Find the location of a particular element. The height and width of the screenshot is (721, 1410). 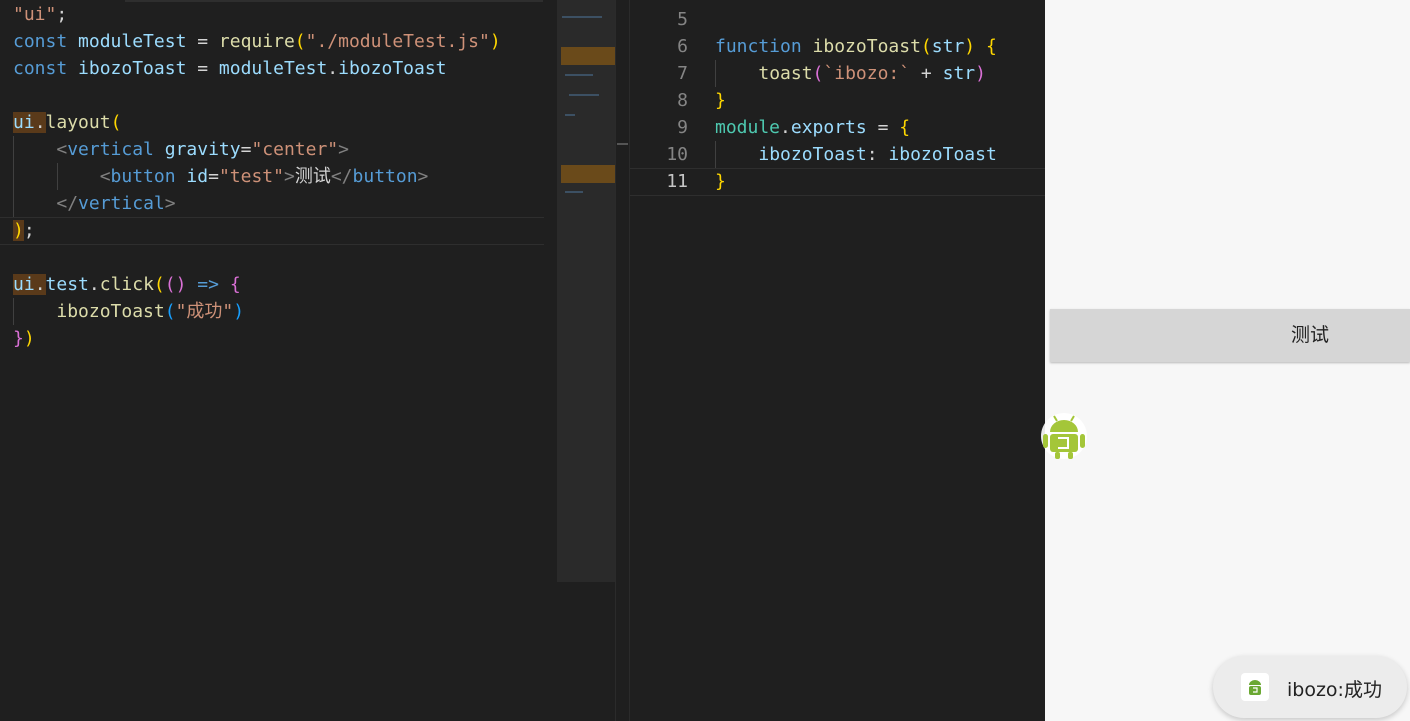

code-token: `ibozo:` is located at coordinates (867, 73).